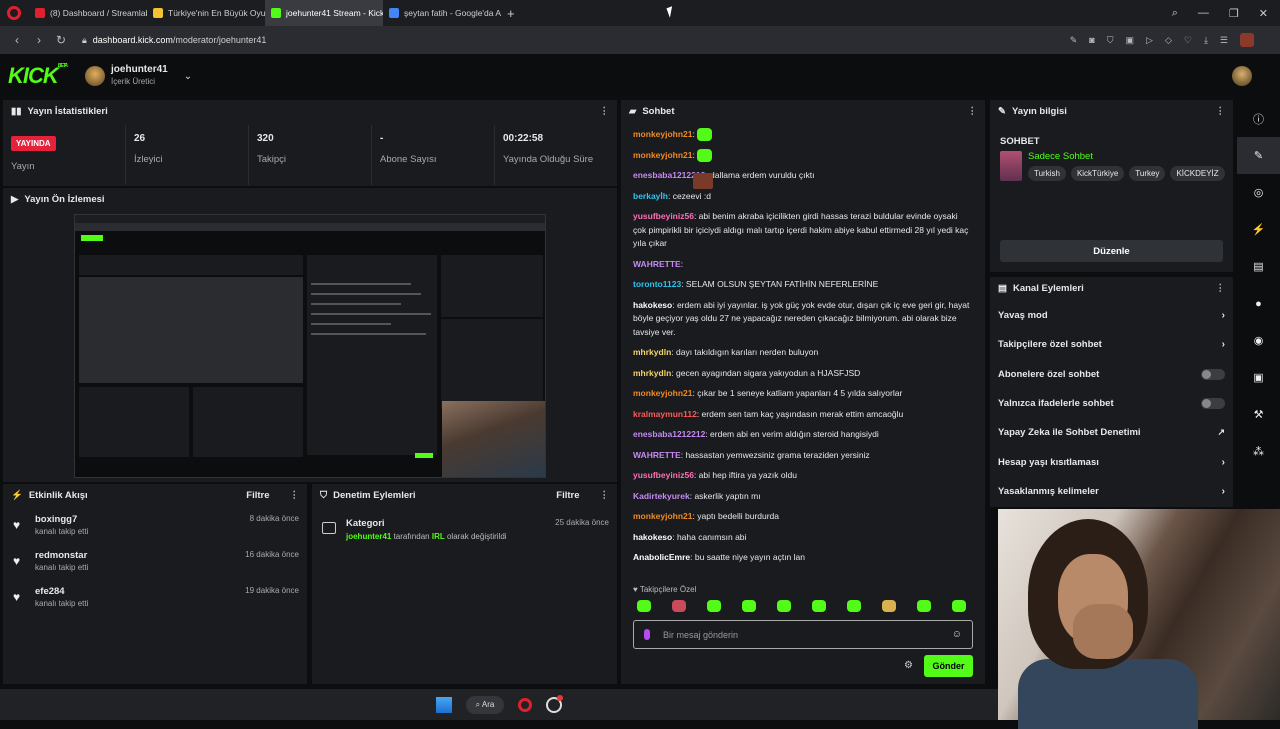  Describe the element at coordinates (1258, 155) in the screenshot. I see `pencil-icon: ✎` at that location.